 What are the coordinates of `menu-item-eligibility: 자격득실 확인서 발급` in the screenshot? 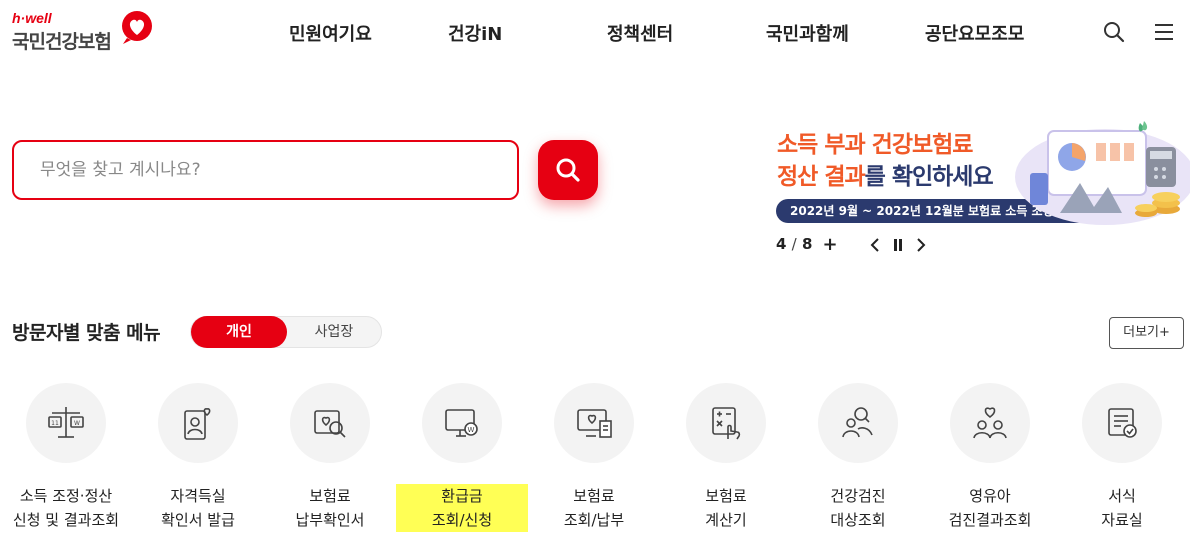 It's located at (198, 463).